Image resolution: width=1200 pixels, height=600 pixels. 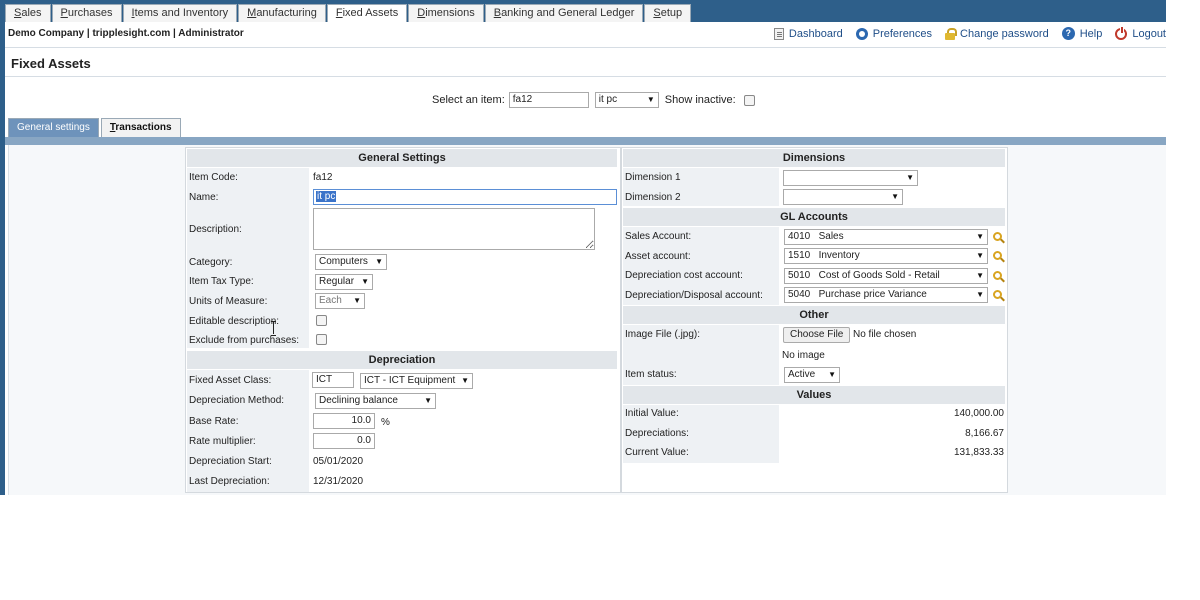 I want to click on base-rate-label: Base Rate:, so click(x=214, y=421).